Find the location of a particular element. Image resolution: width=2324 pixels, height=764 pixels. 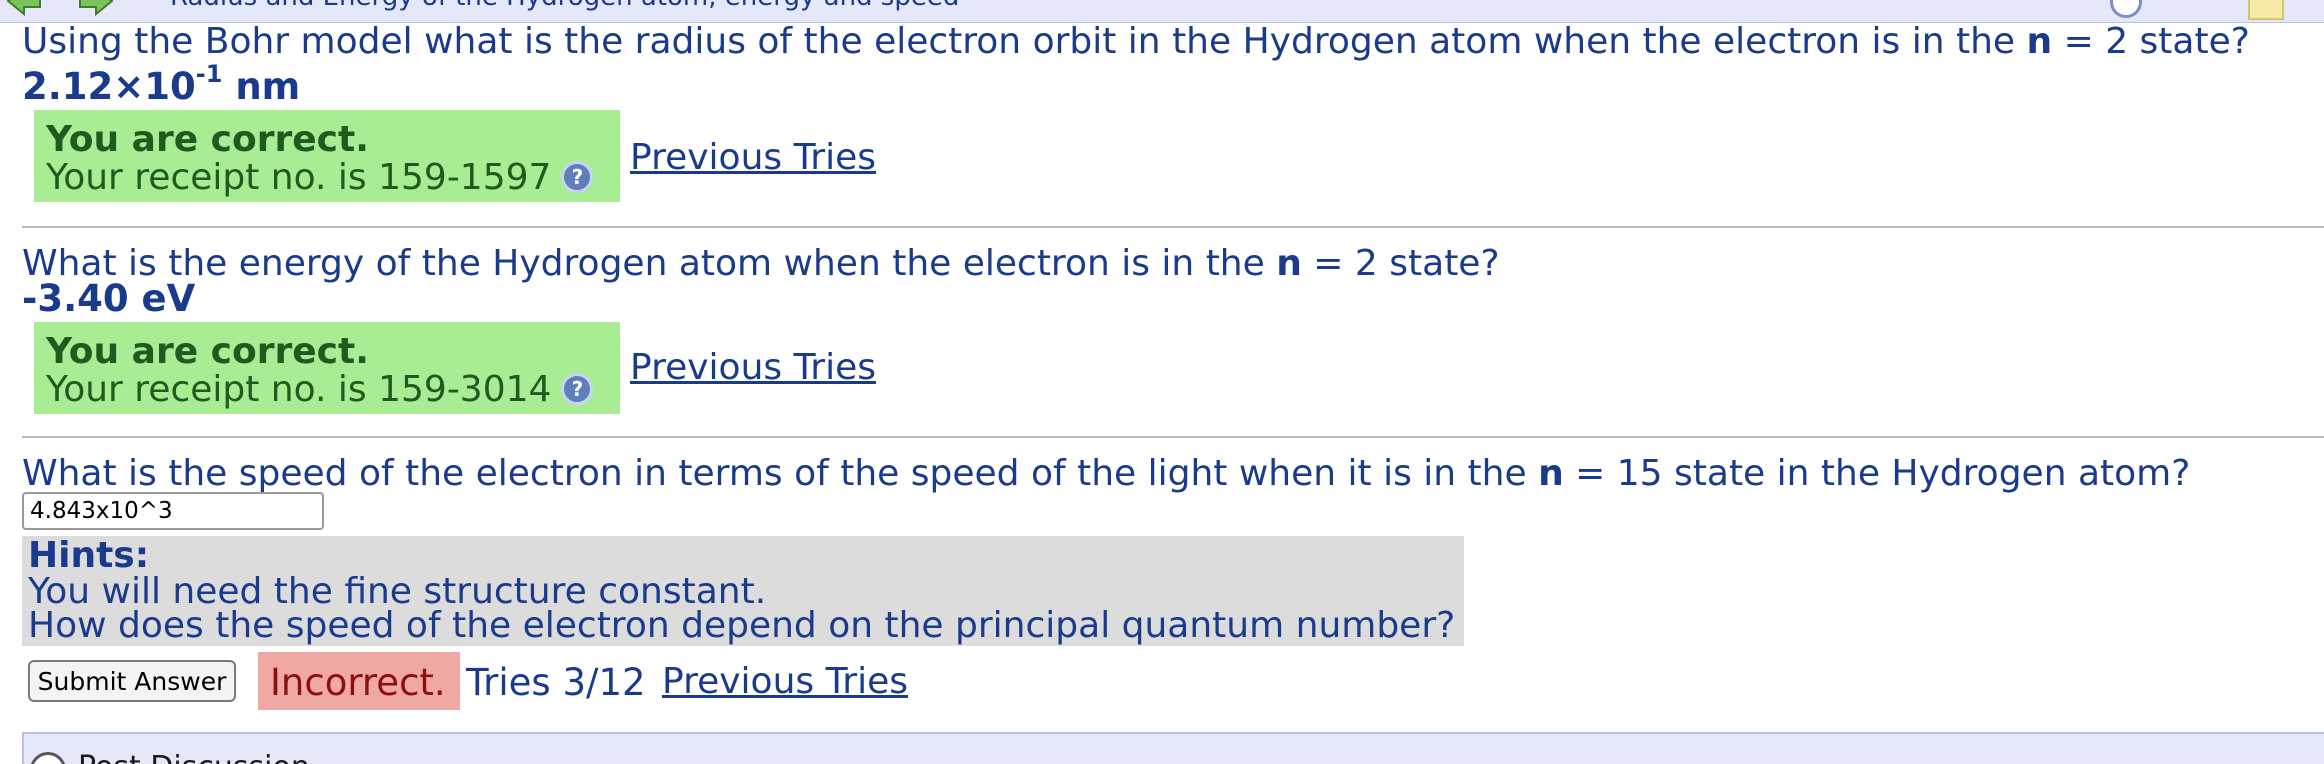

question-2-answer: -3.40 eV is located at coordinates (109, 298).